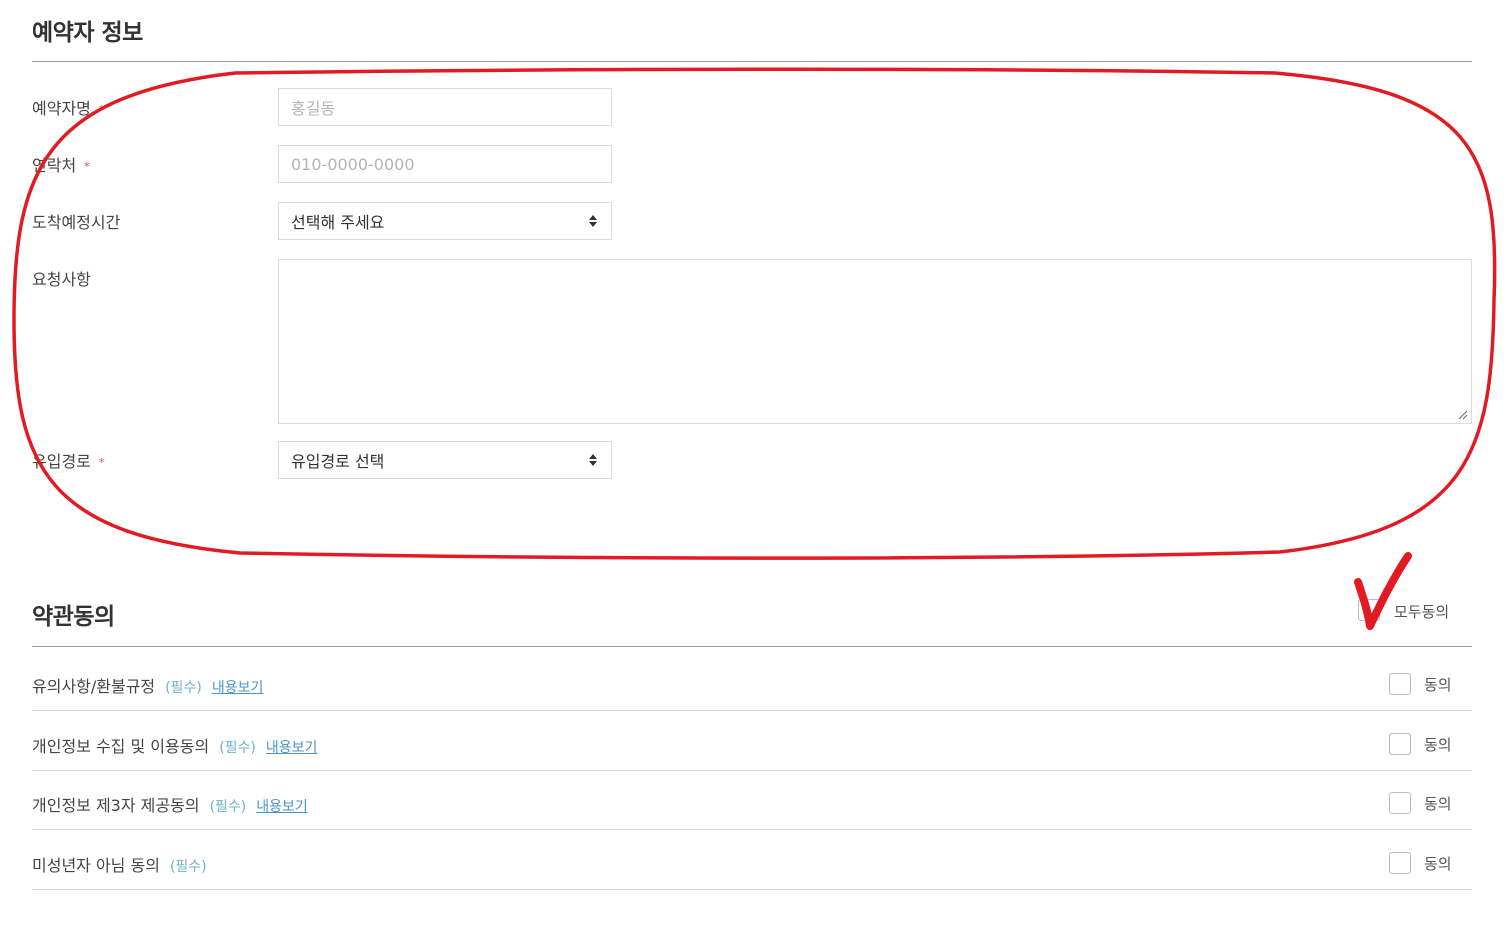 This screenshot has height=930, width=1508. What do you see at coordinates (87, 33) in the screenshot?
I see `reservation-section-title: 예약자 정보` at bounding box center [87, 33].